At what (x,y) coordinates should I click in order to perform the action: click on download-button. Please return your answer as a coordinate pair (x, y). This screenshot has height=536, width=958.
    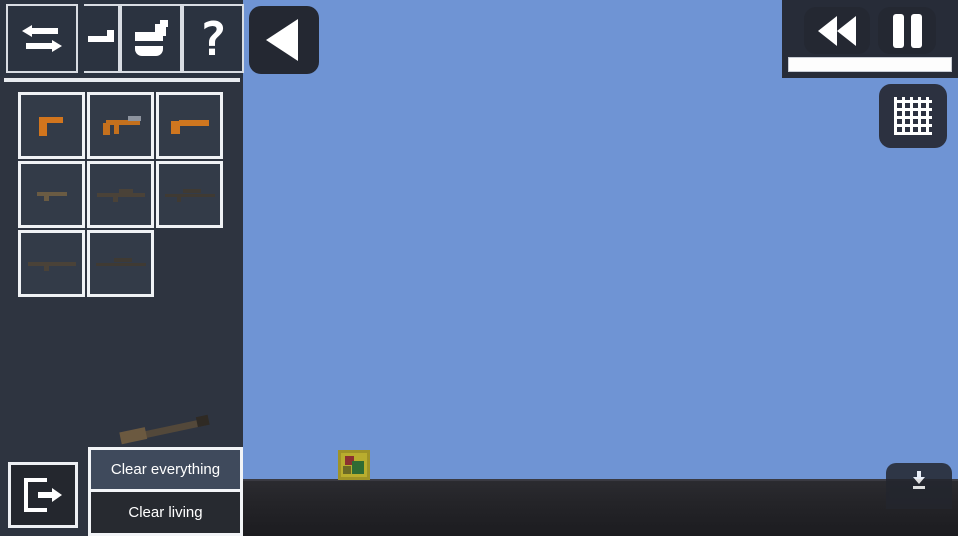
    Looking at the image, I should click on (919, 486).